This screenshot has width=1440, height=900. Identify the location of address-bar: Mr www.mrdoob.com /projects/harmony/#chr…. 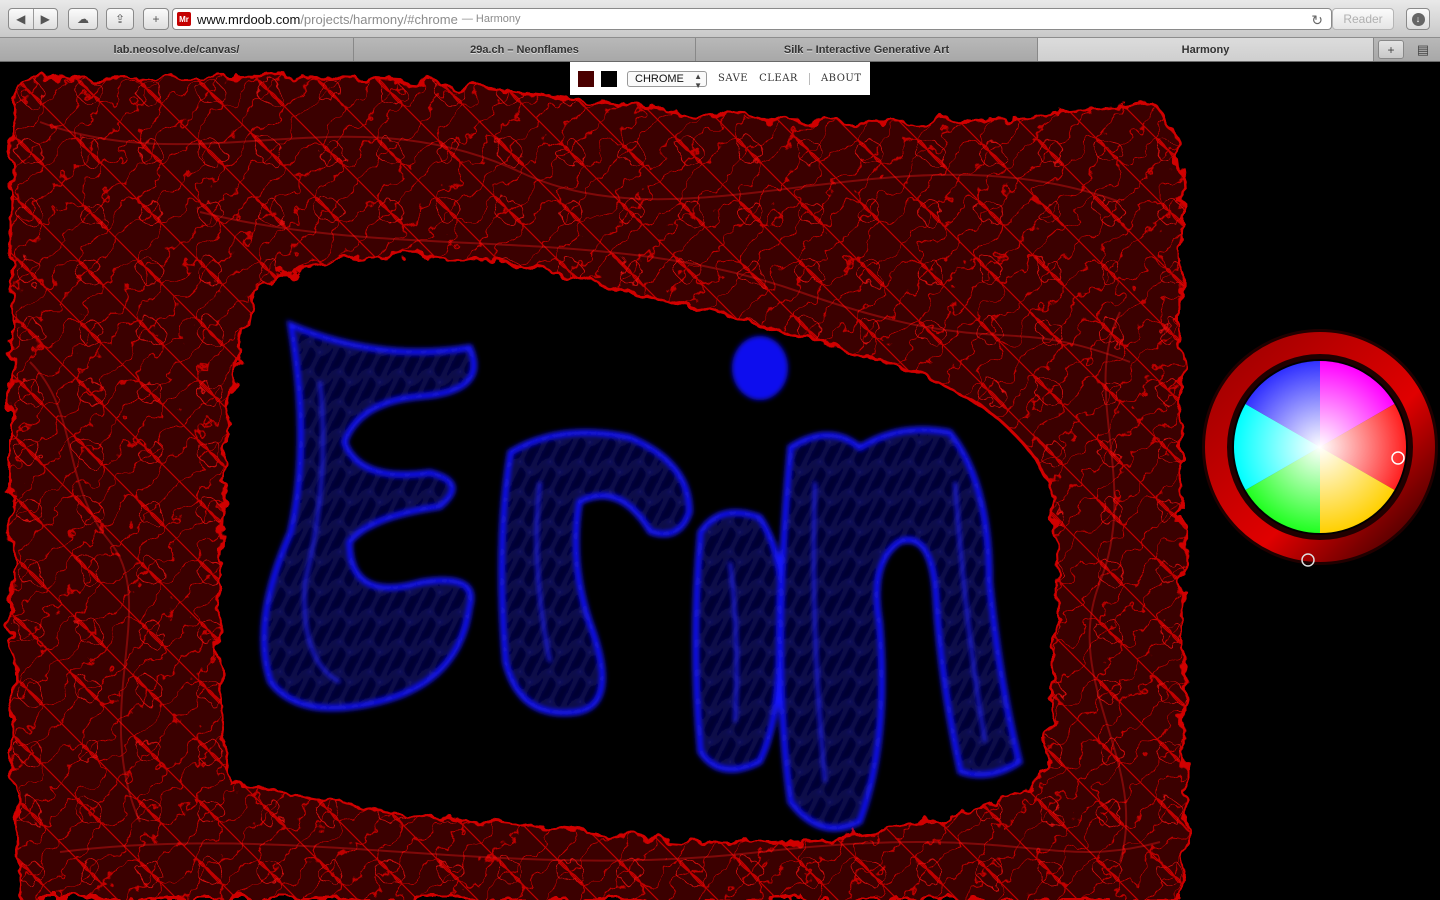
(752, 19).